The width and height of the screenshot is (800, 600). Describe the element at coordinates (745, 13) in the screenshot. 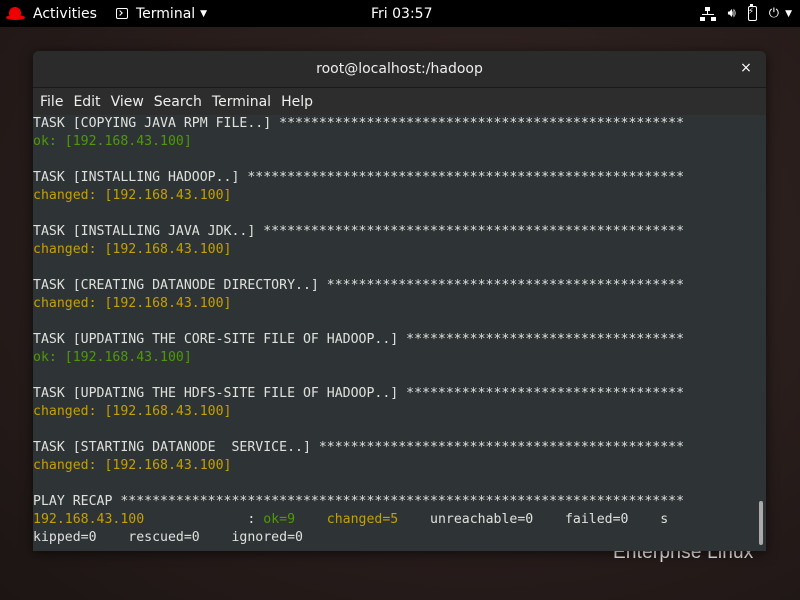

I see `system-tray: 🔊︎ ⏻ ▼` at that location.